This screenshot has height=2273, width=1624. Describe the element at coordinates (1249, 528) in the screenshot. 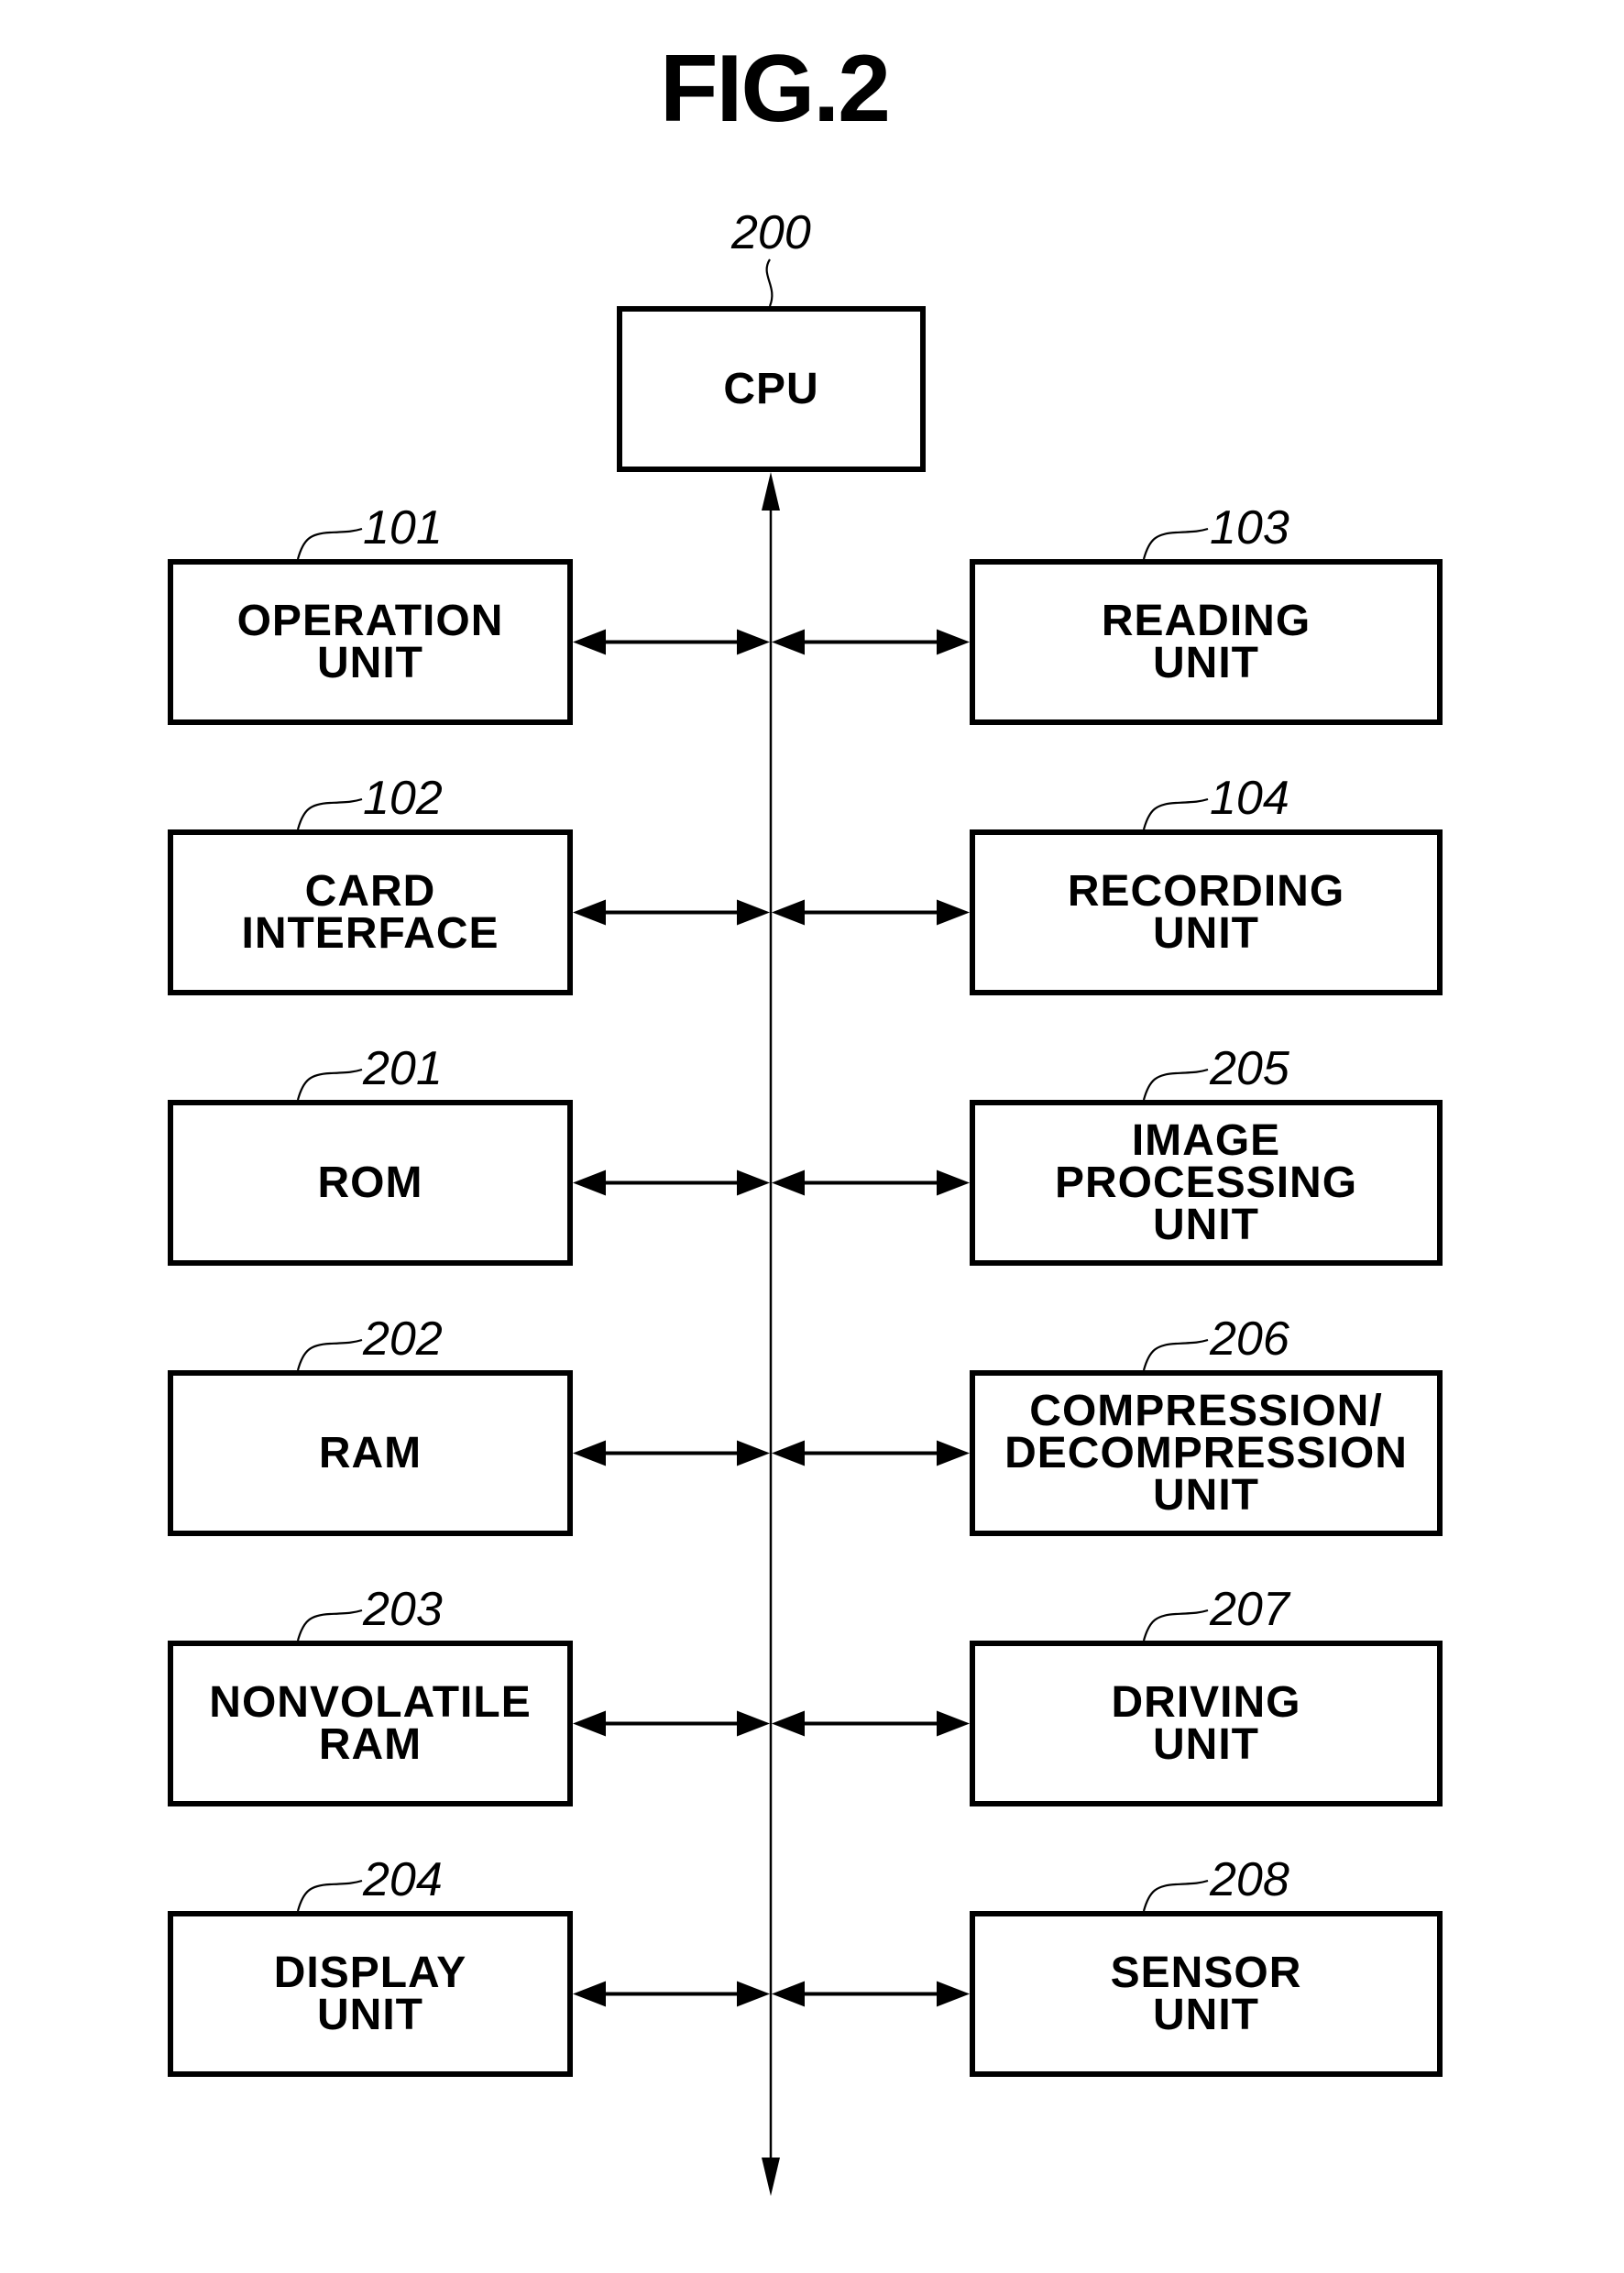

I see `right-ref-numeral-103: 103` at that location.